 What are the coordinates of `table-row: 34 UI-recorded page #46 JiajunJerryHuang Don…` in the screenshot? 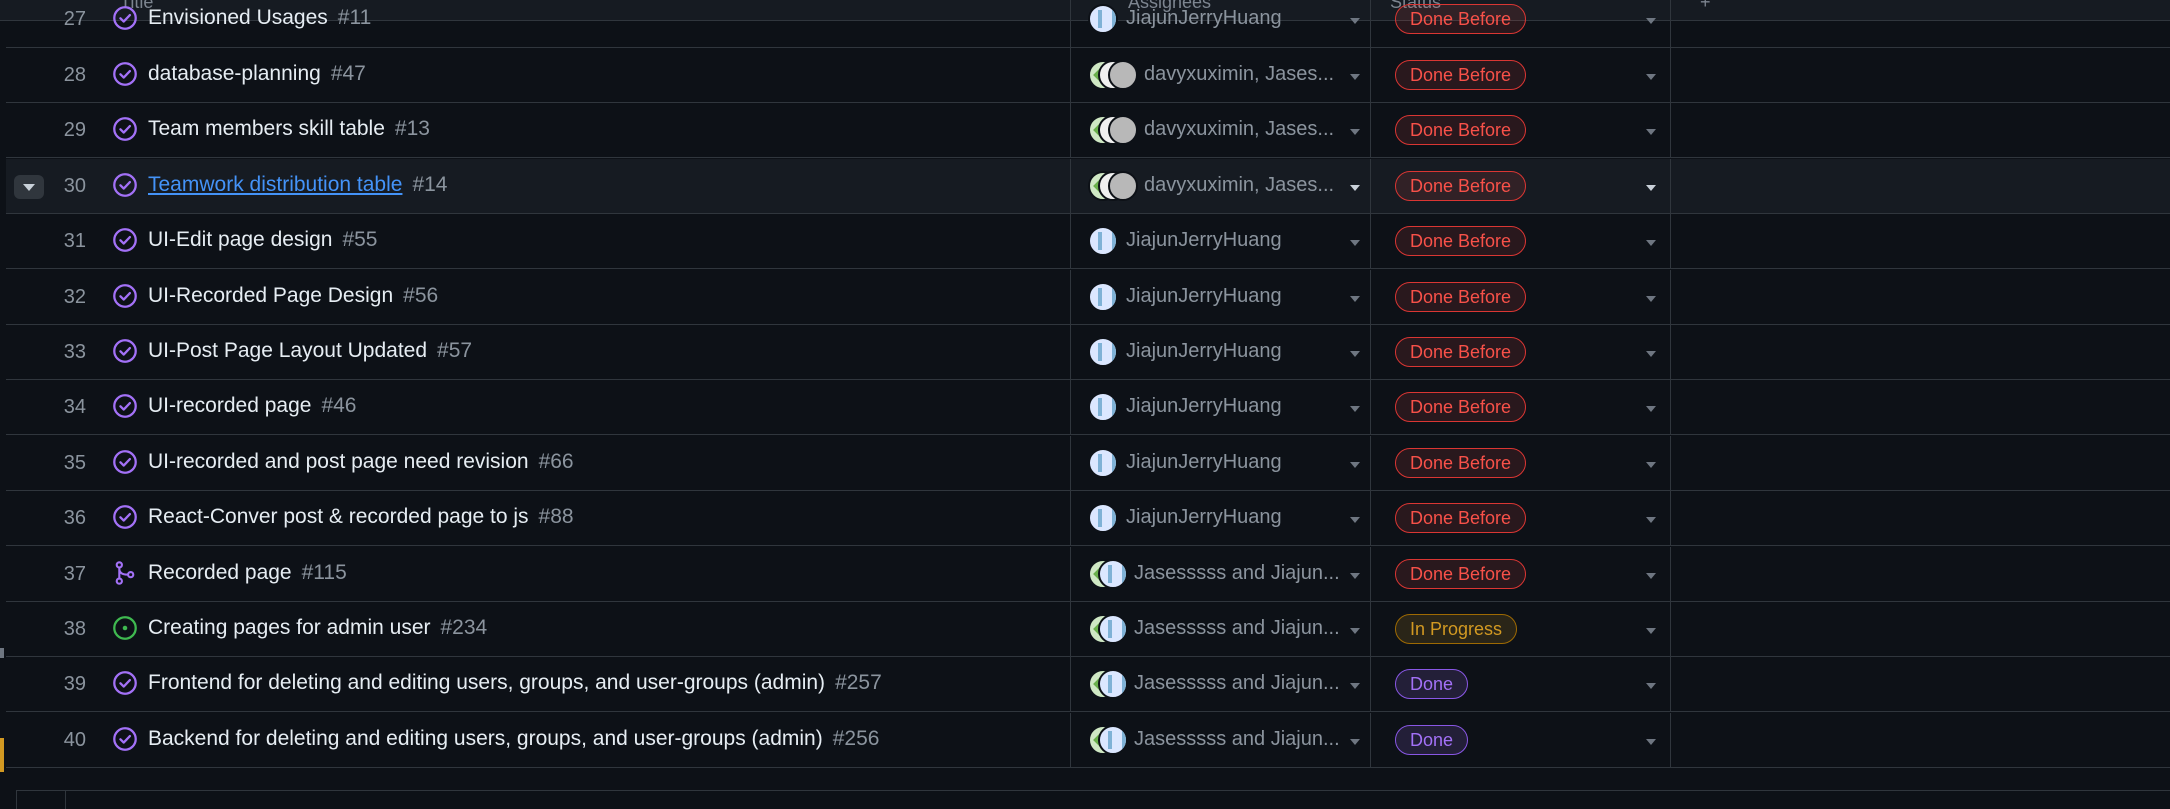 It's located at (1088, 408).